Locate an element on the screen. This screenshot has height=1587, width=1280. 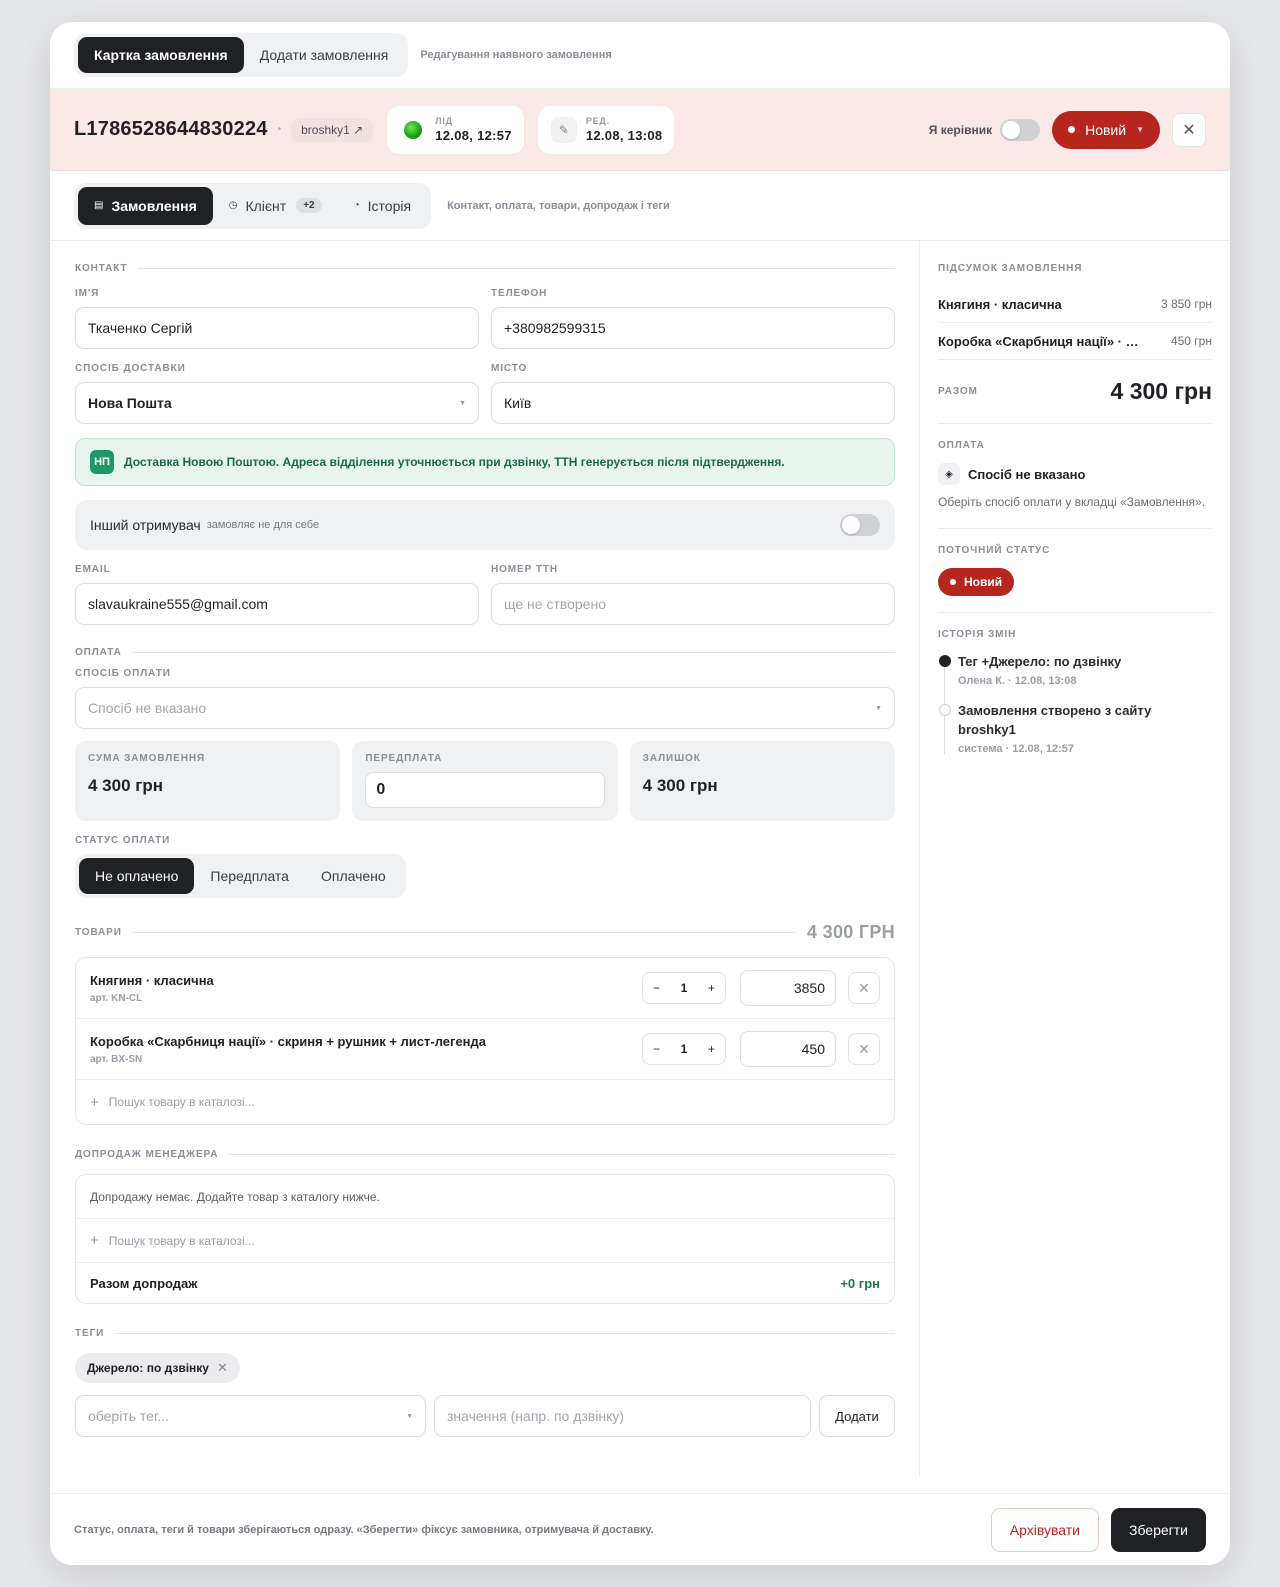
manager-label: Я керівник is located at coordinates (960, 129).